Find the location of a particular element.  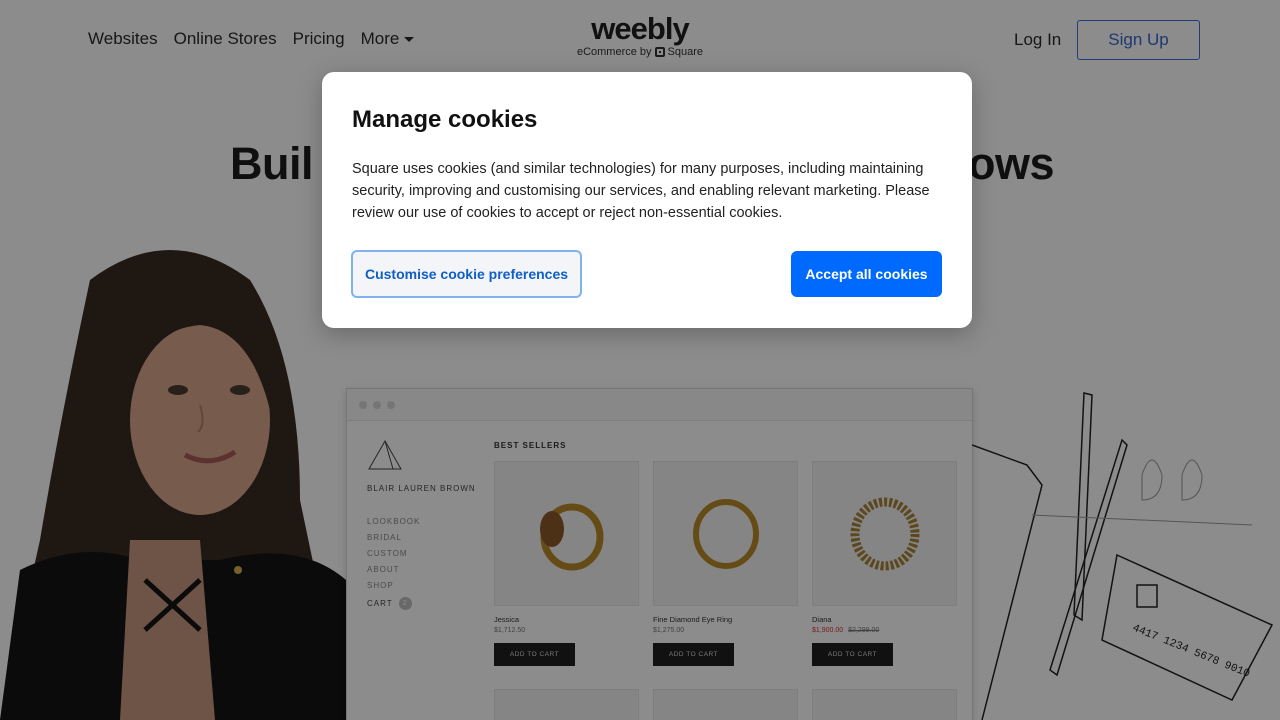

dialog-title: Manage cookies is located at coordinates (445, 119).